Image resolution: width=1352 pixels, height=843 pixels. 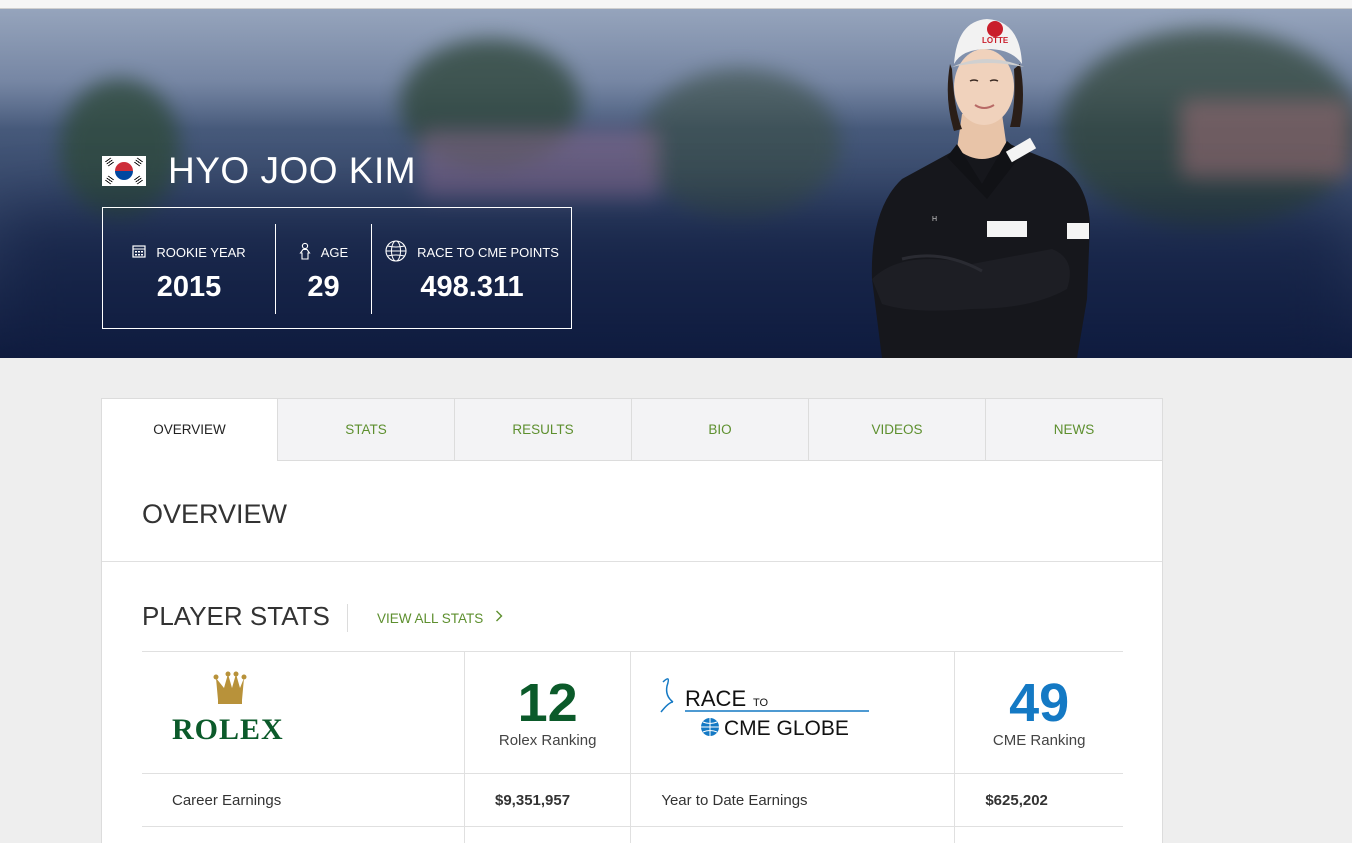 What do you see at coordinates (719, 429) in the screenshot?
I see `tab-bio: BIO` at bounding box center [719, 429].